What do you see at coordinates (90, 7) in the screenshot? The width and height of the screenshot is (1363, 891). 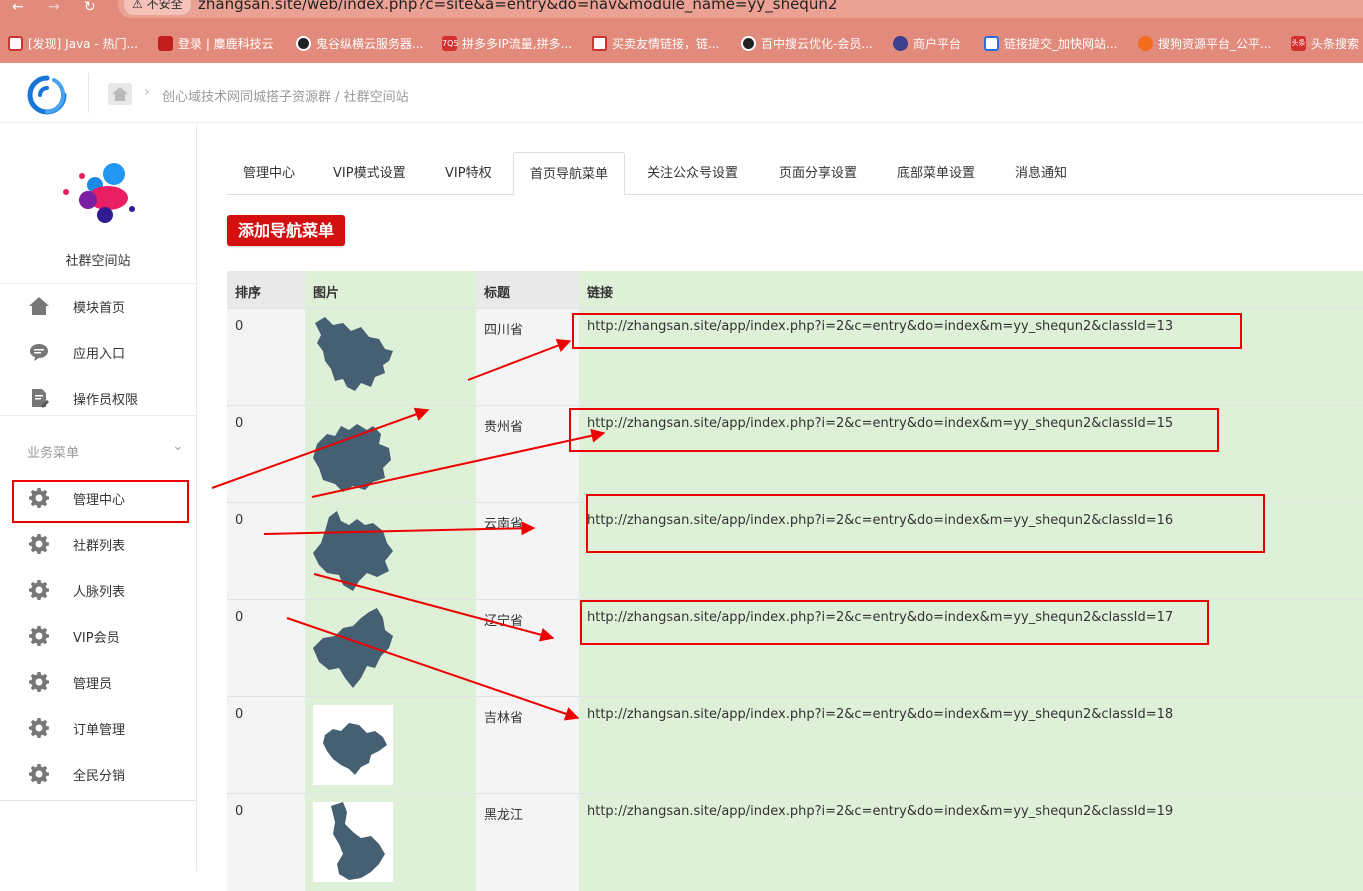 I see `reload-icon: ↻` at bounding box center [90, 7].